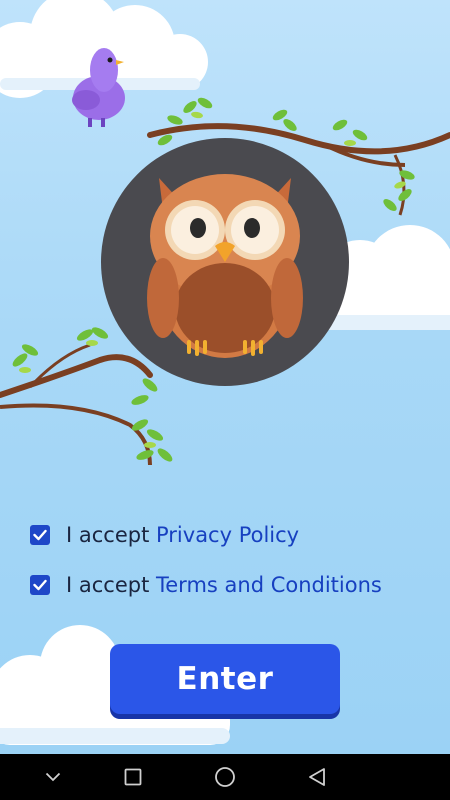 This screenshot has height=800, width=450. I want to click on terms-consent-text: I accept Terms and Conditions, so click(224, 585).